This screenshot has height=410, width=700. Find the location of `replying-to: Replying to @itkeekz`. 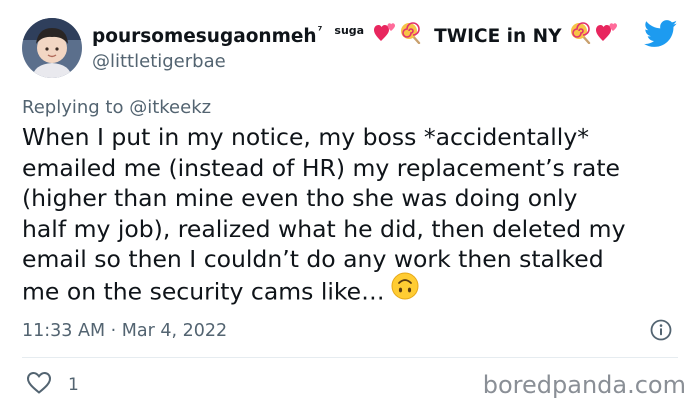

replying-to: Replying to @itkeekz is located at coordinates (116, 108).